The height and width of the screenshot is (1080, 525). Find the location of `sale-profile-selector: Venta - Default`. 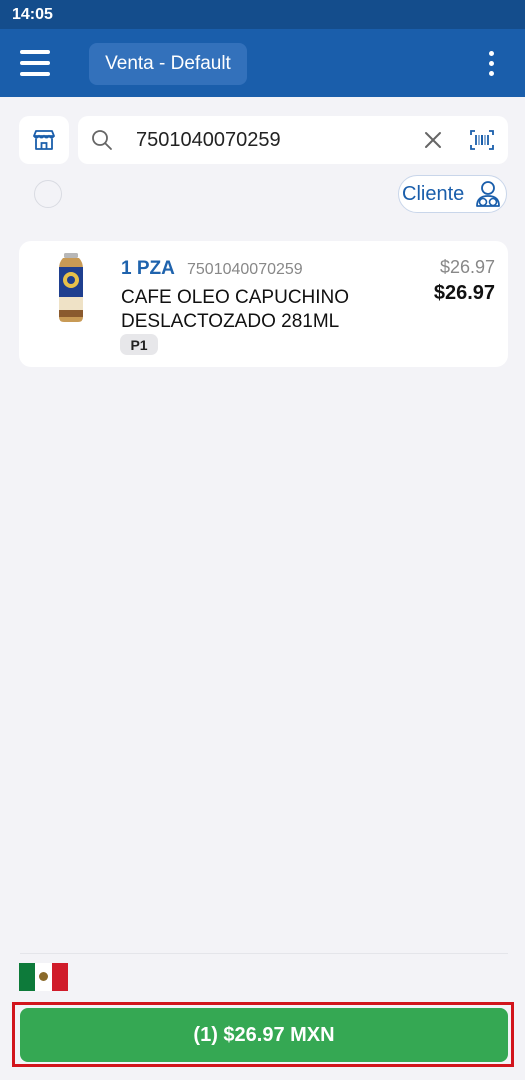

sale-profile-selector: Venta - Default is located at coordinates (168, 64).